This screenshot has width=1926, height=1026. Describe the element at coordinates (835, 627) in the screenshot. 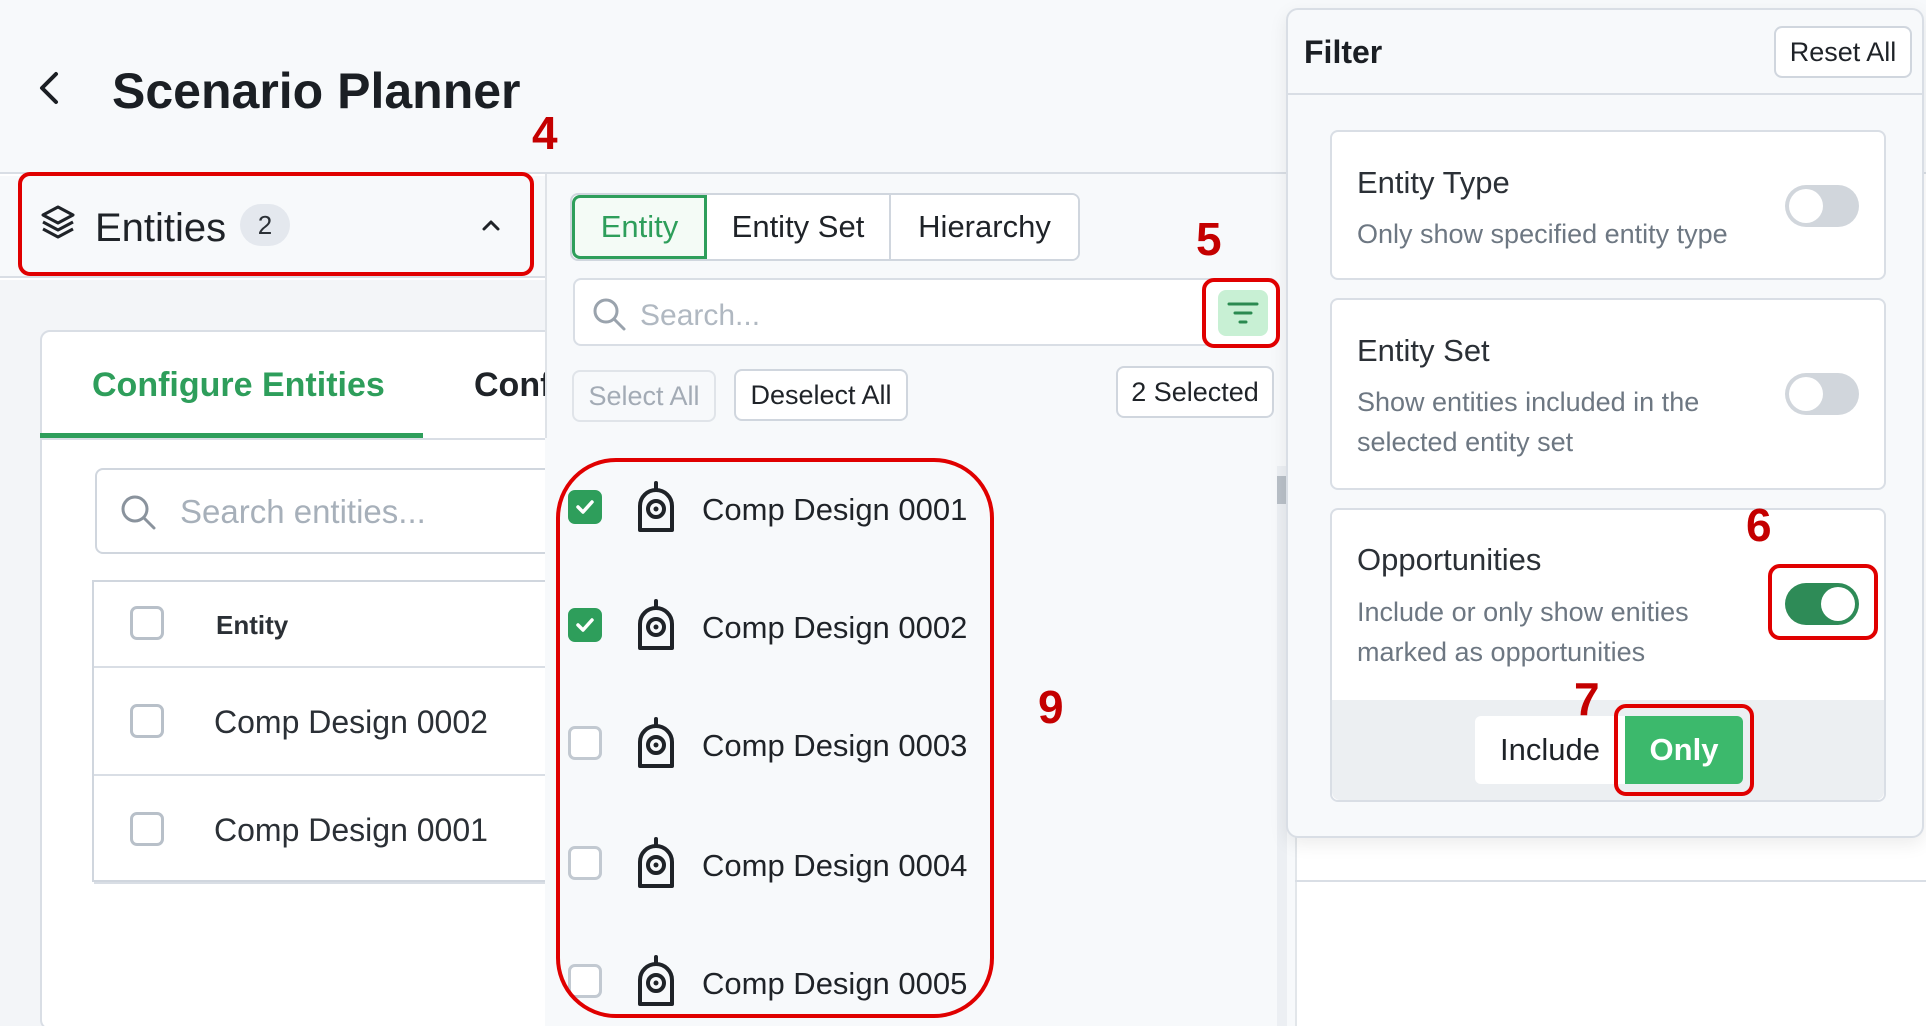

I see `item-label: Comp Design 0002` at that location.